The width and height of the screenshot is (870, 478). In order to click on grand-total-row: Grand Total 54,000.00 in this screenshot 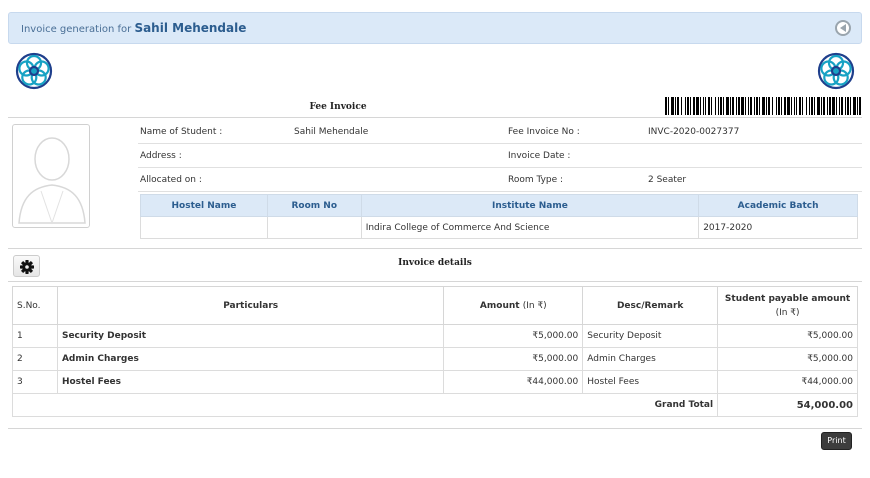, I will do `click(434, 405)`.